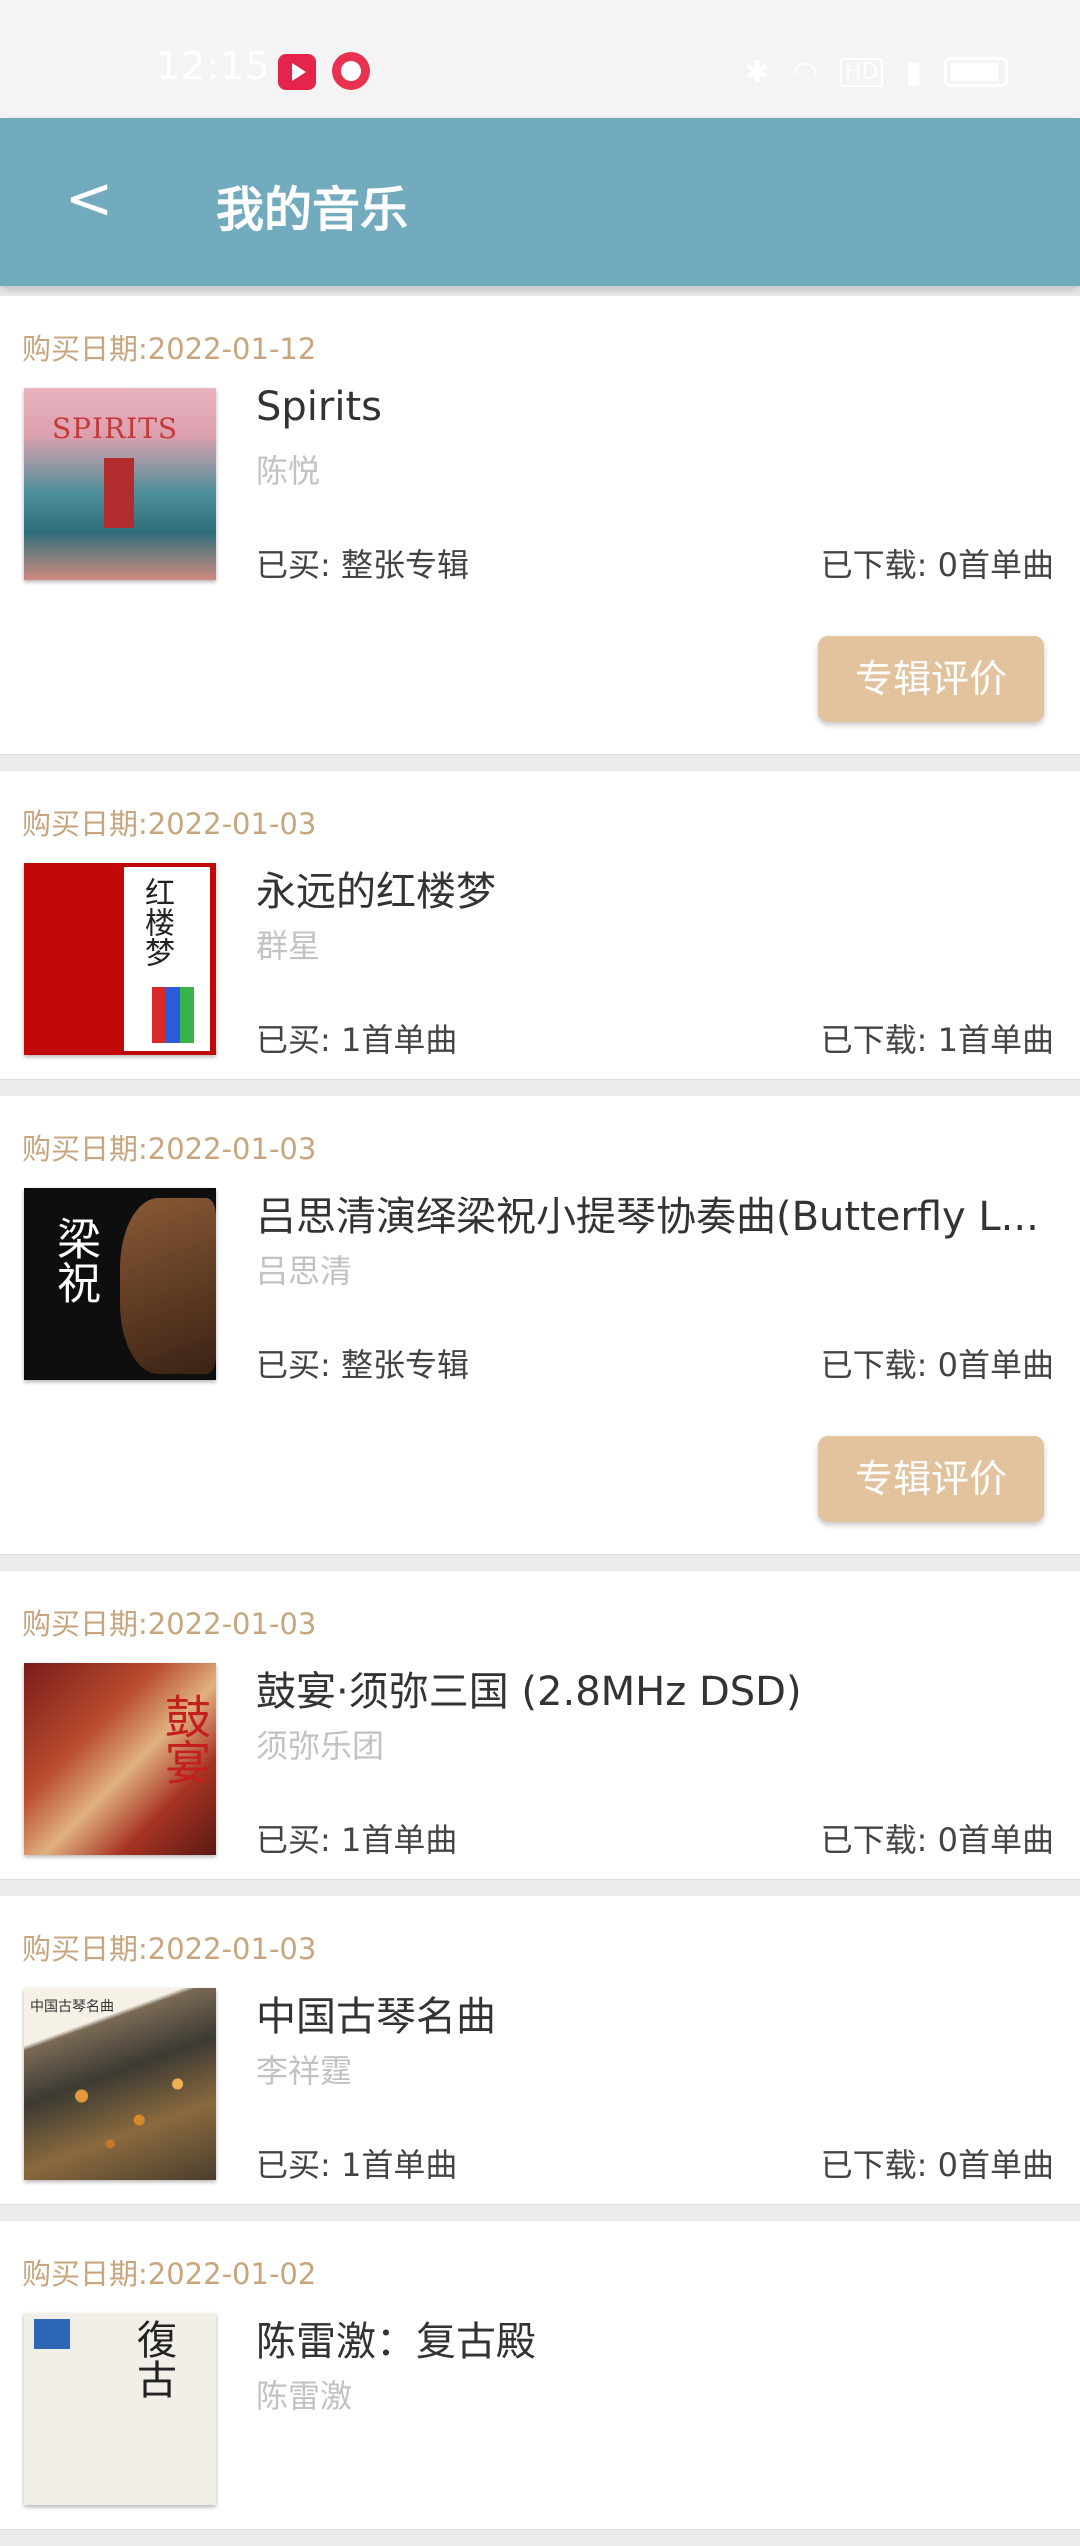  I want to click on cover-title-text: 復古, so click(153, 2359).